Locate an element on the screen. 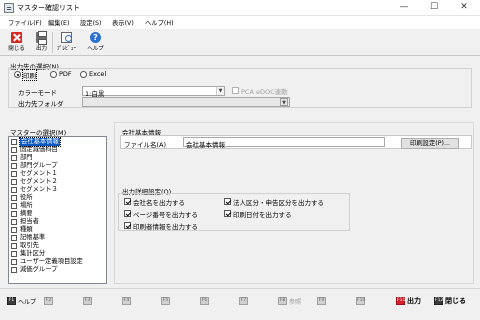  printer-info-label: 印刷者情報を出力する is located at coordinates (165, 227).